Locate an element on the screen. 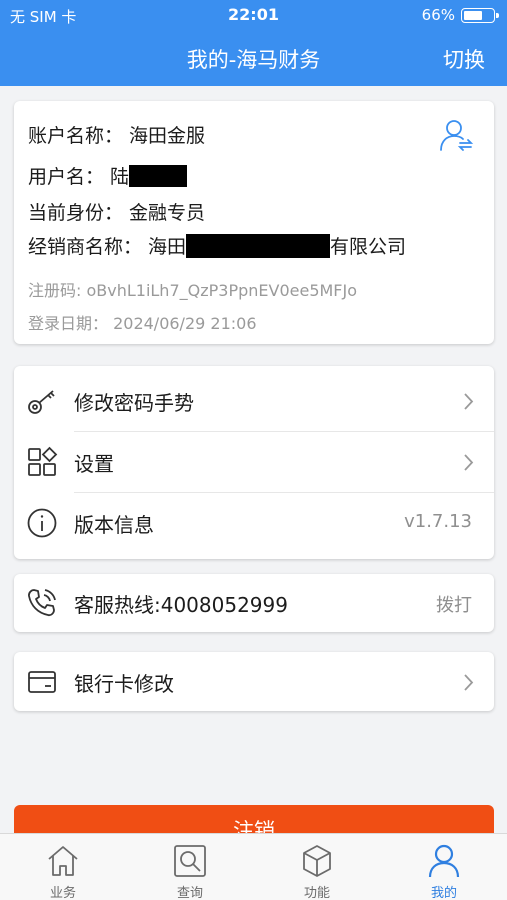 The width and height of the screenshot is (507, 900). registration-code: 注册码: oBvhL1iLh7_QzP3PpnEV0ee5MFJo is located at coordinates (193, 290).